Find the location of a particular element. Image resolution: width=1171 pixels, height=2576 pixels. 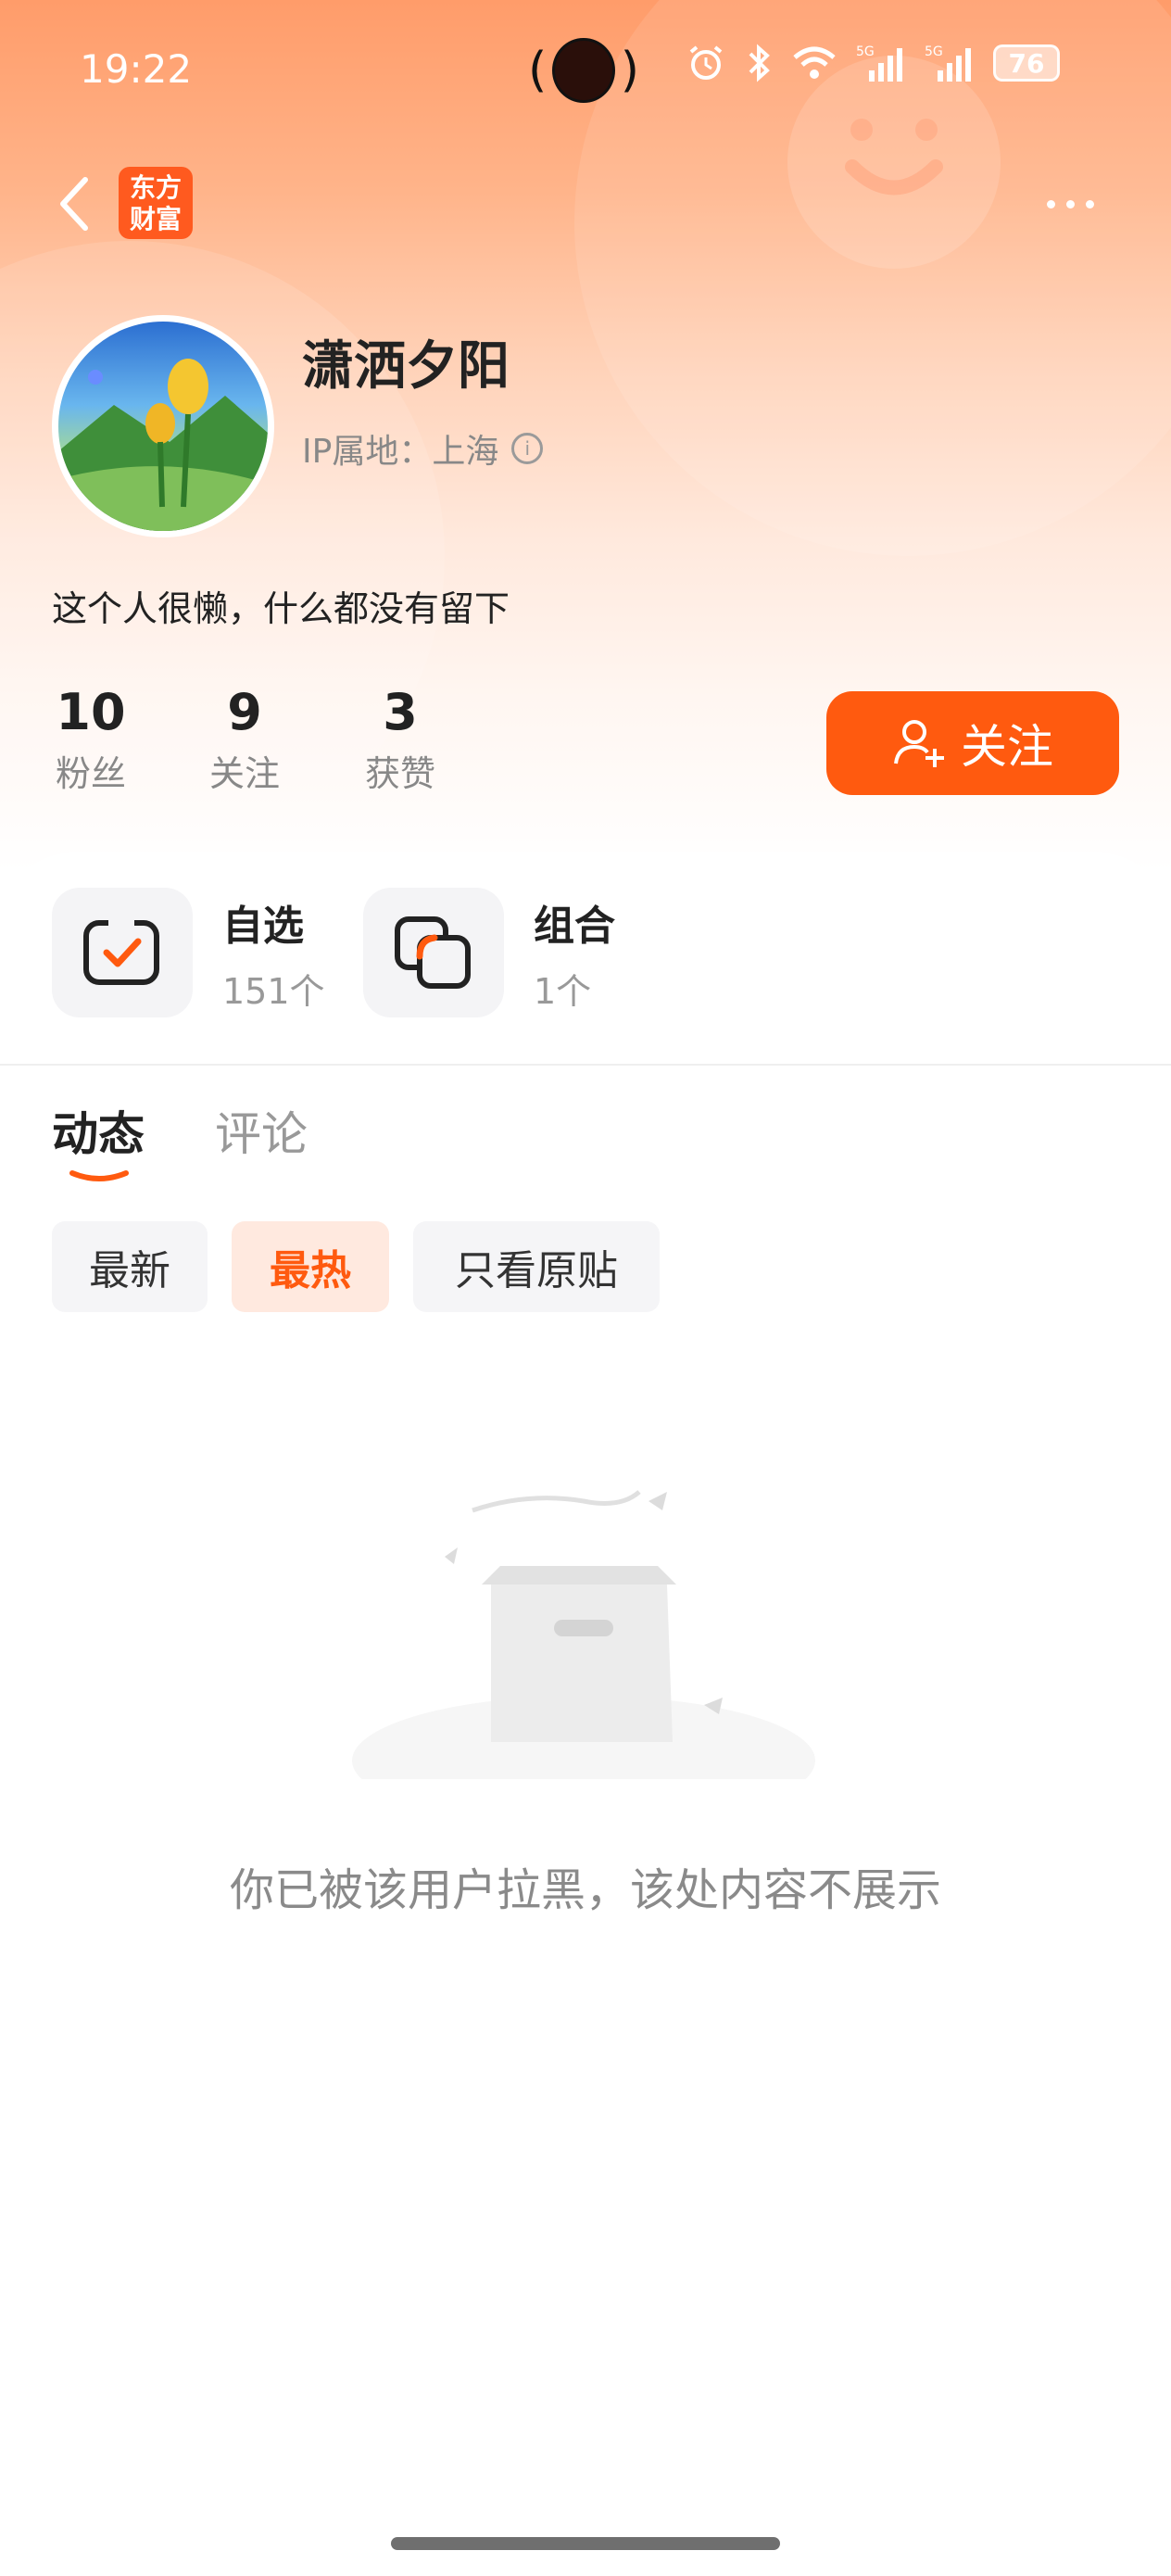

battery-indicator: 76 is located at coordinates (1026, 63).